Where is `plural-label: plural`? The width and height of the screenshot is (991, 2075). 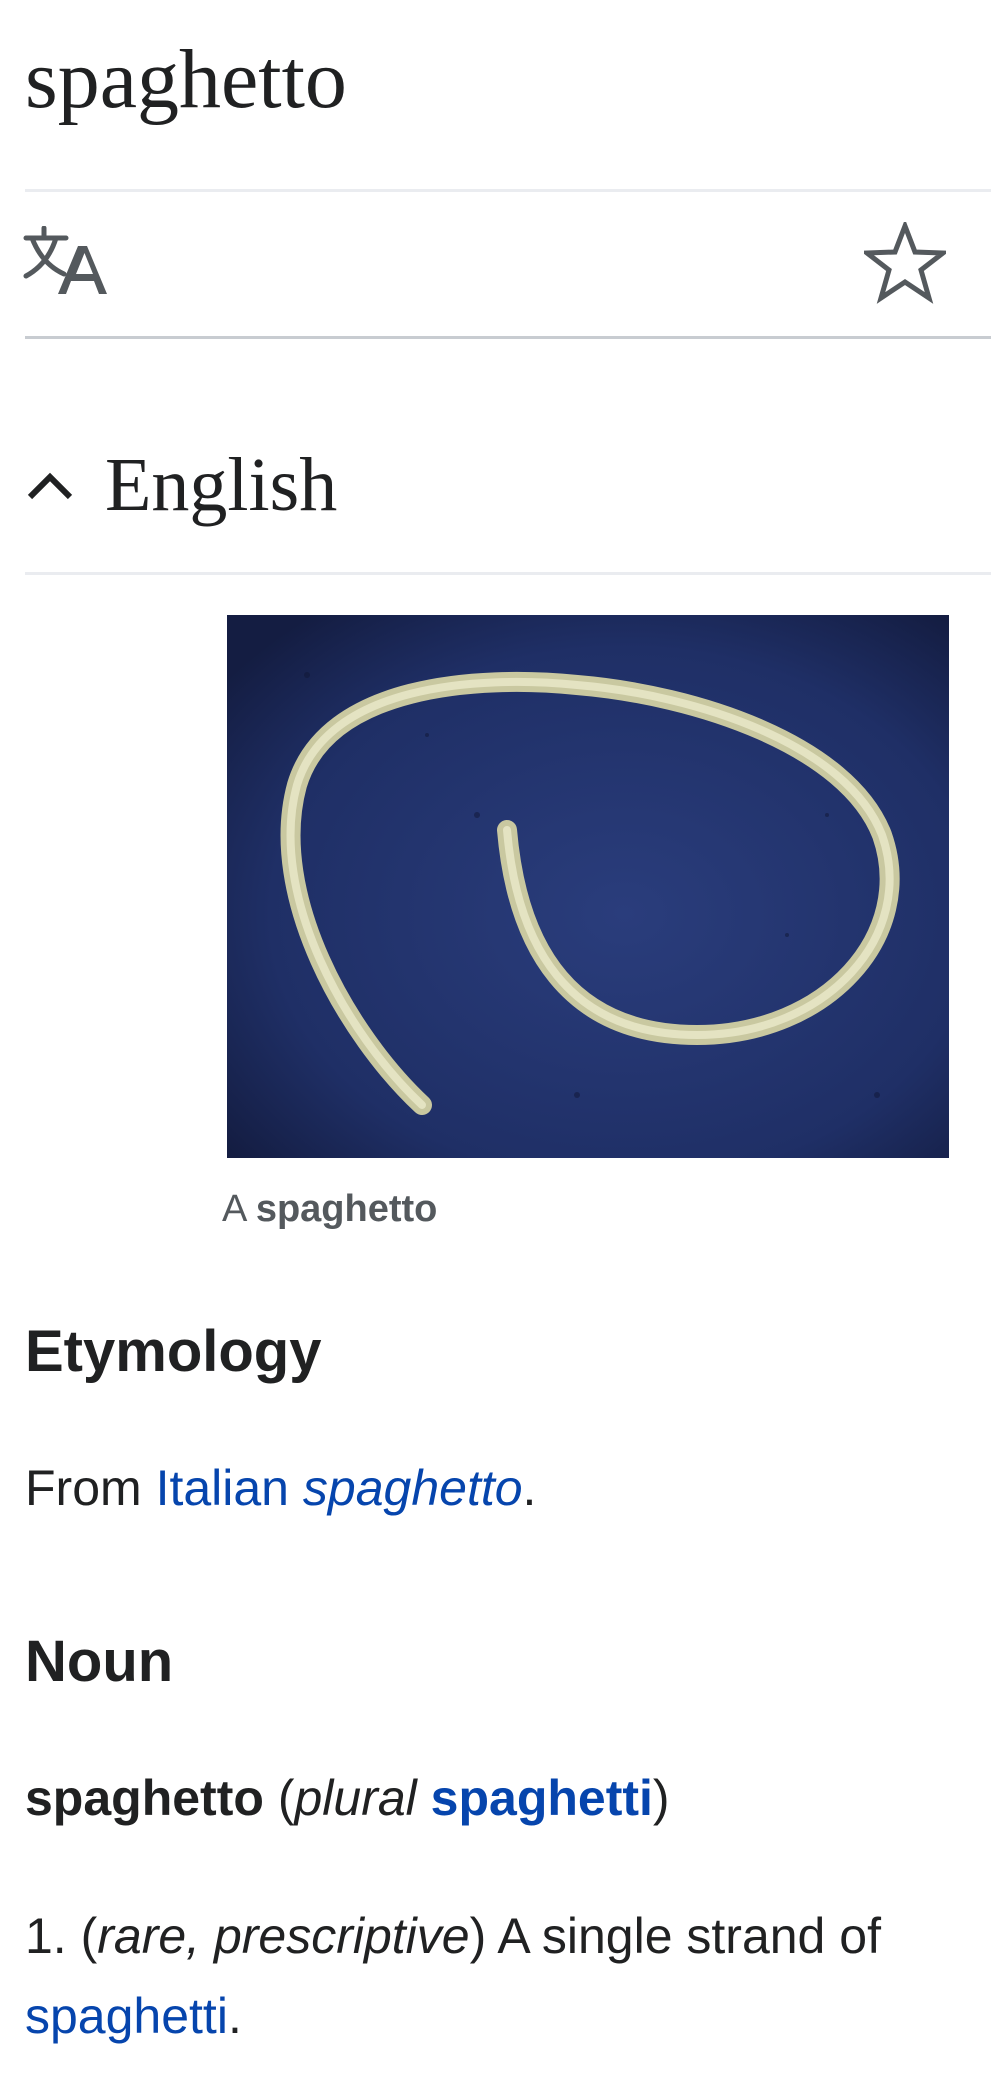 plural-label: plural is located at coordinates (355, 1798).